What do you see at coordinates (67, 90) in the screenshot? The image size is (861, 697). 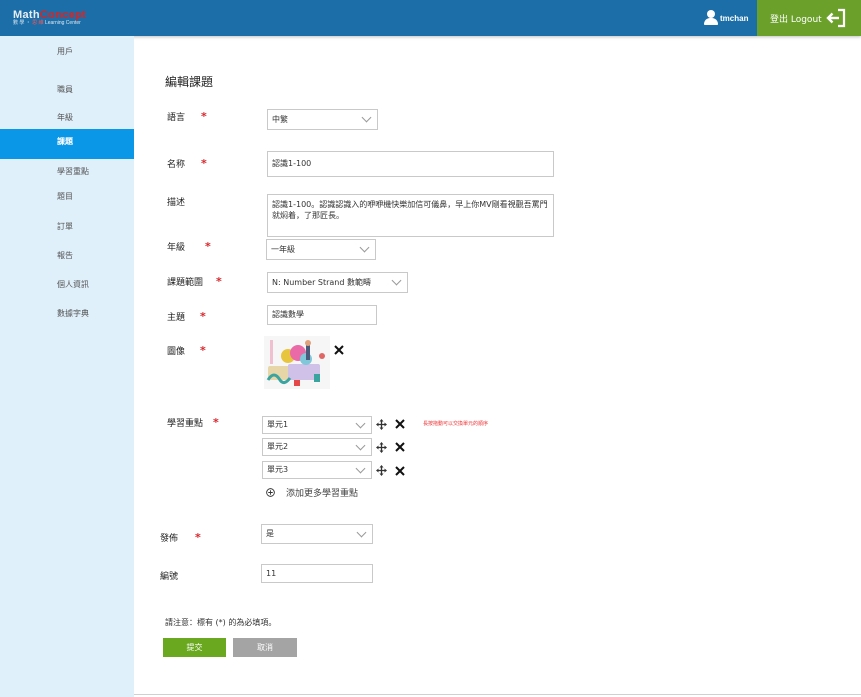 I see `sidebar-item-staff: 職員` at bounding box center [67, 90].